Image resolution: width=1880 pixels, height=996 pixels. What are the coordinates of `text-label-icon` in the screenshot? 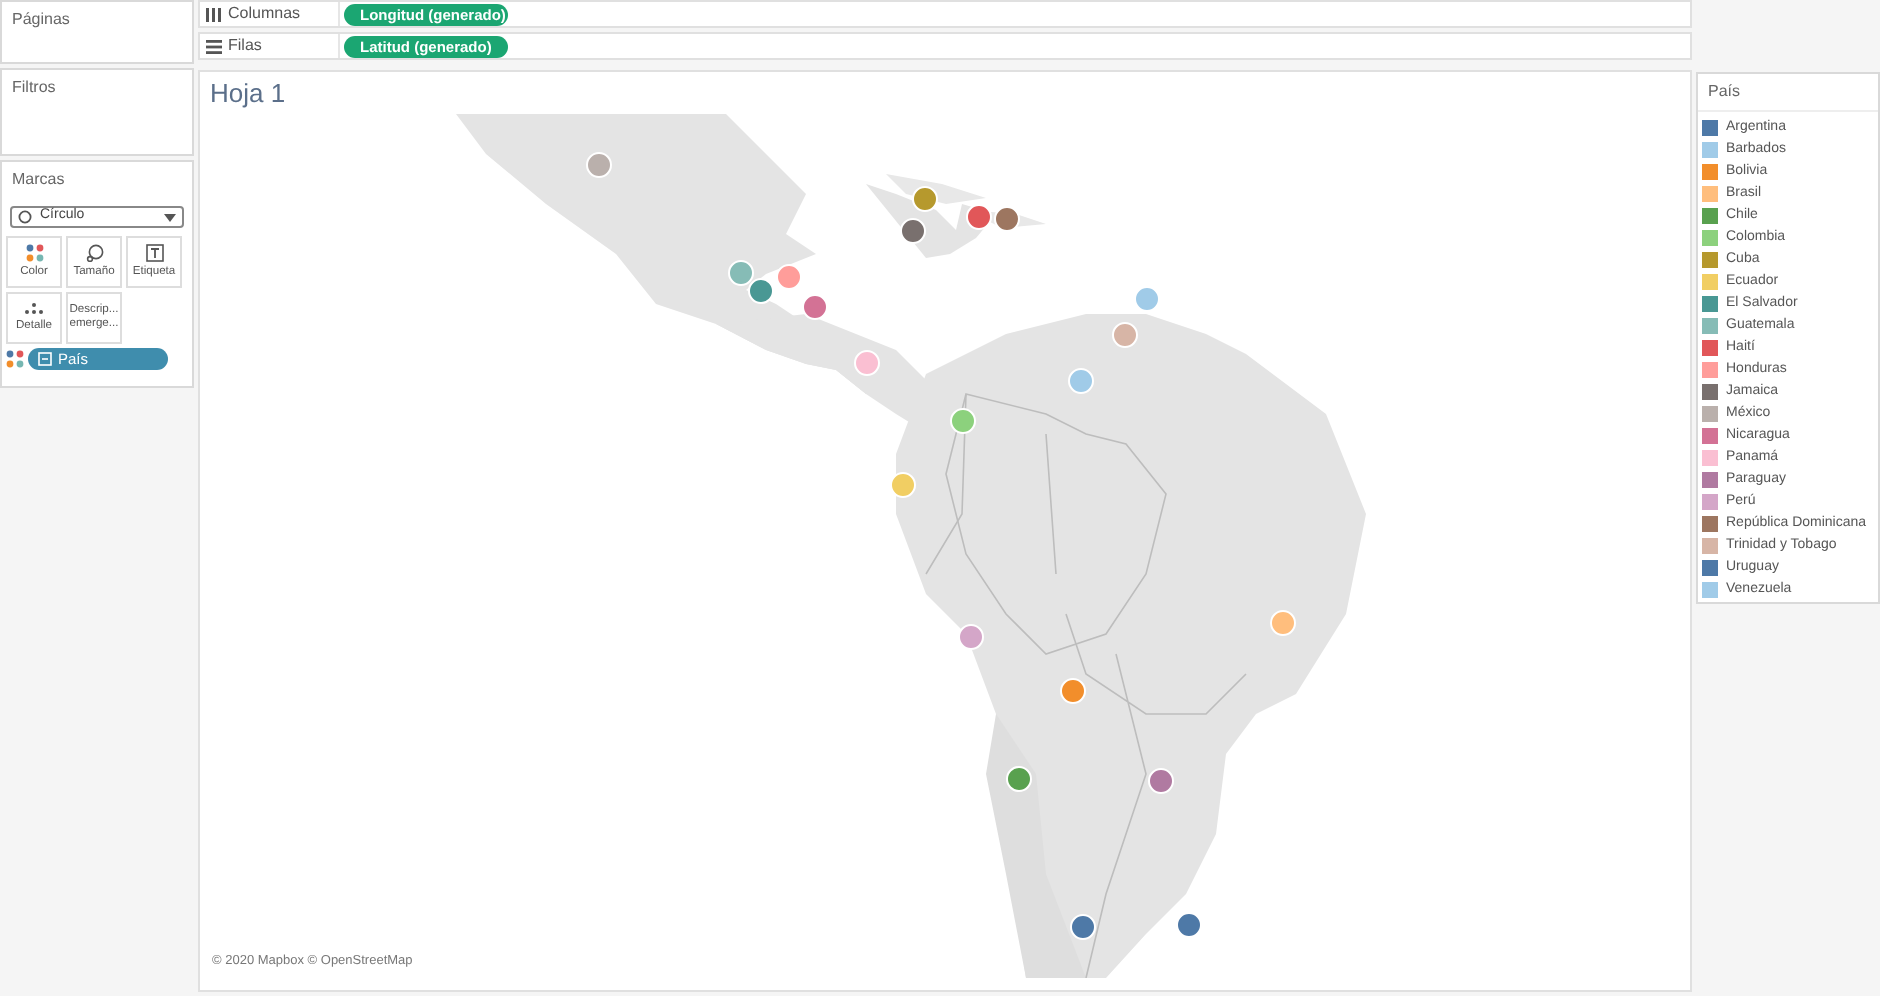 It's located at (154, 253).